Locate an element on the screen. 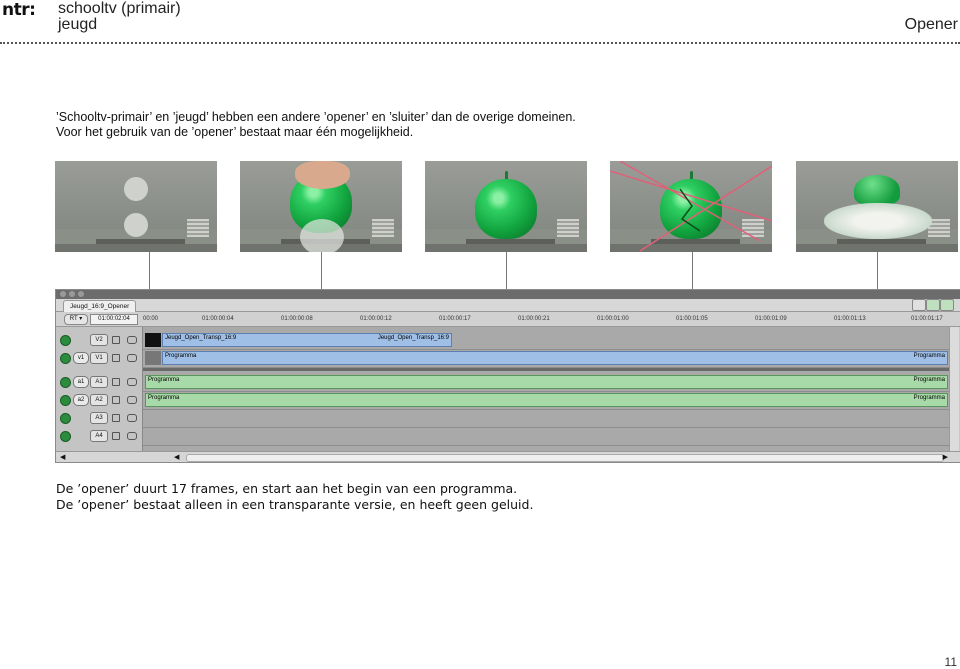 This screenshot has height=669, width=960. ntr-logo: ntr: is located at coordinates (19, 10).